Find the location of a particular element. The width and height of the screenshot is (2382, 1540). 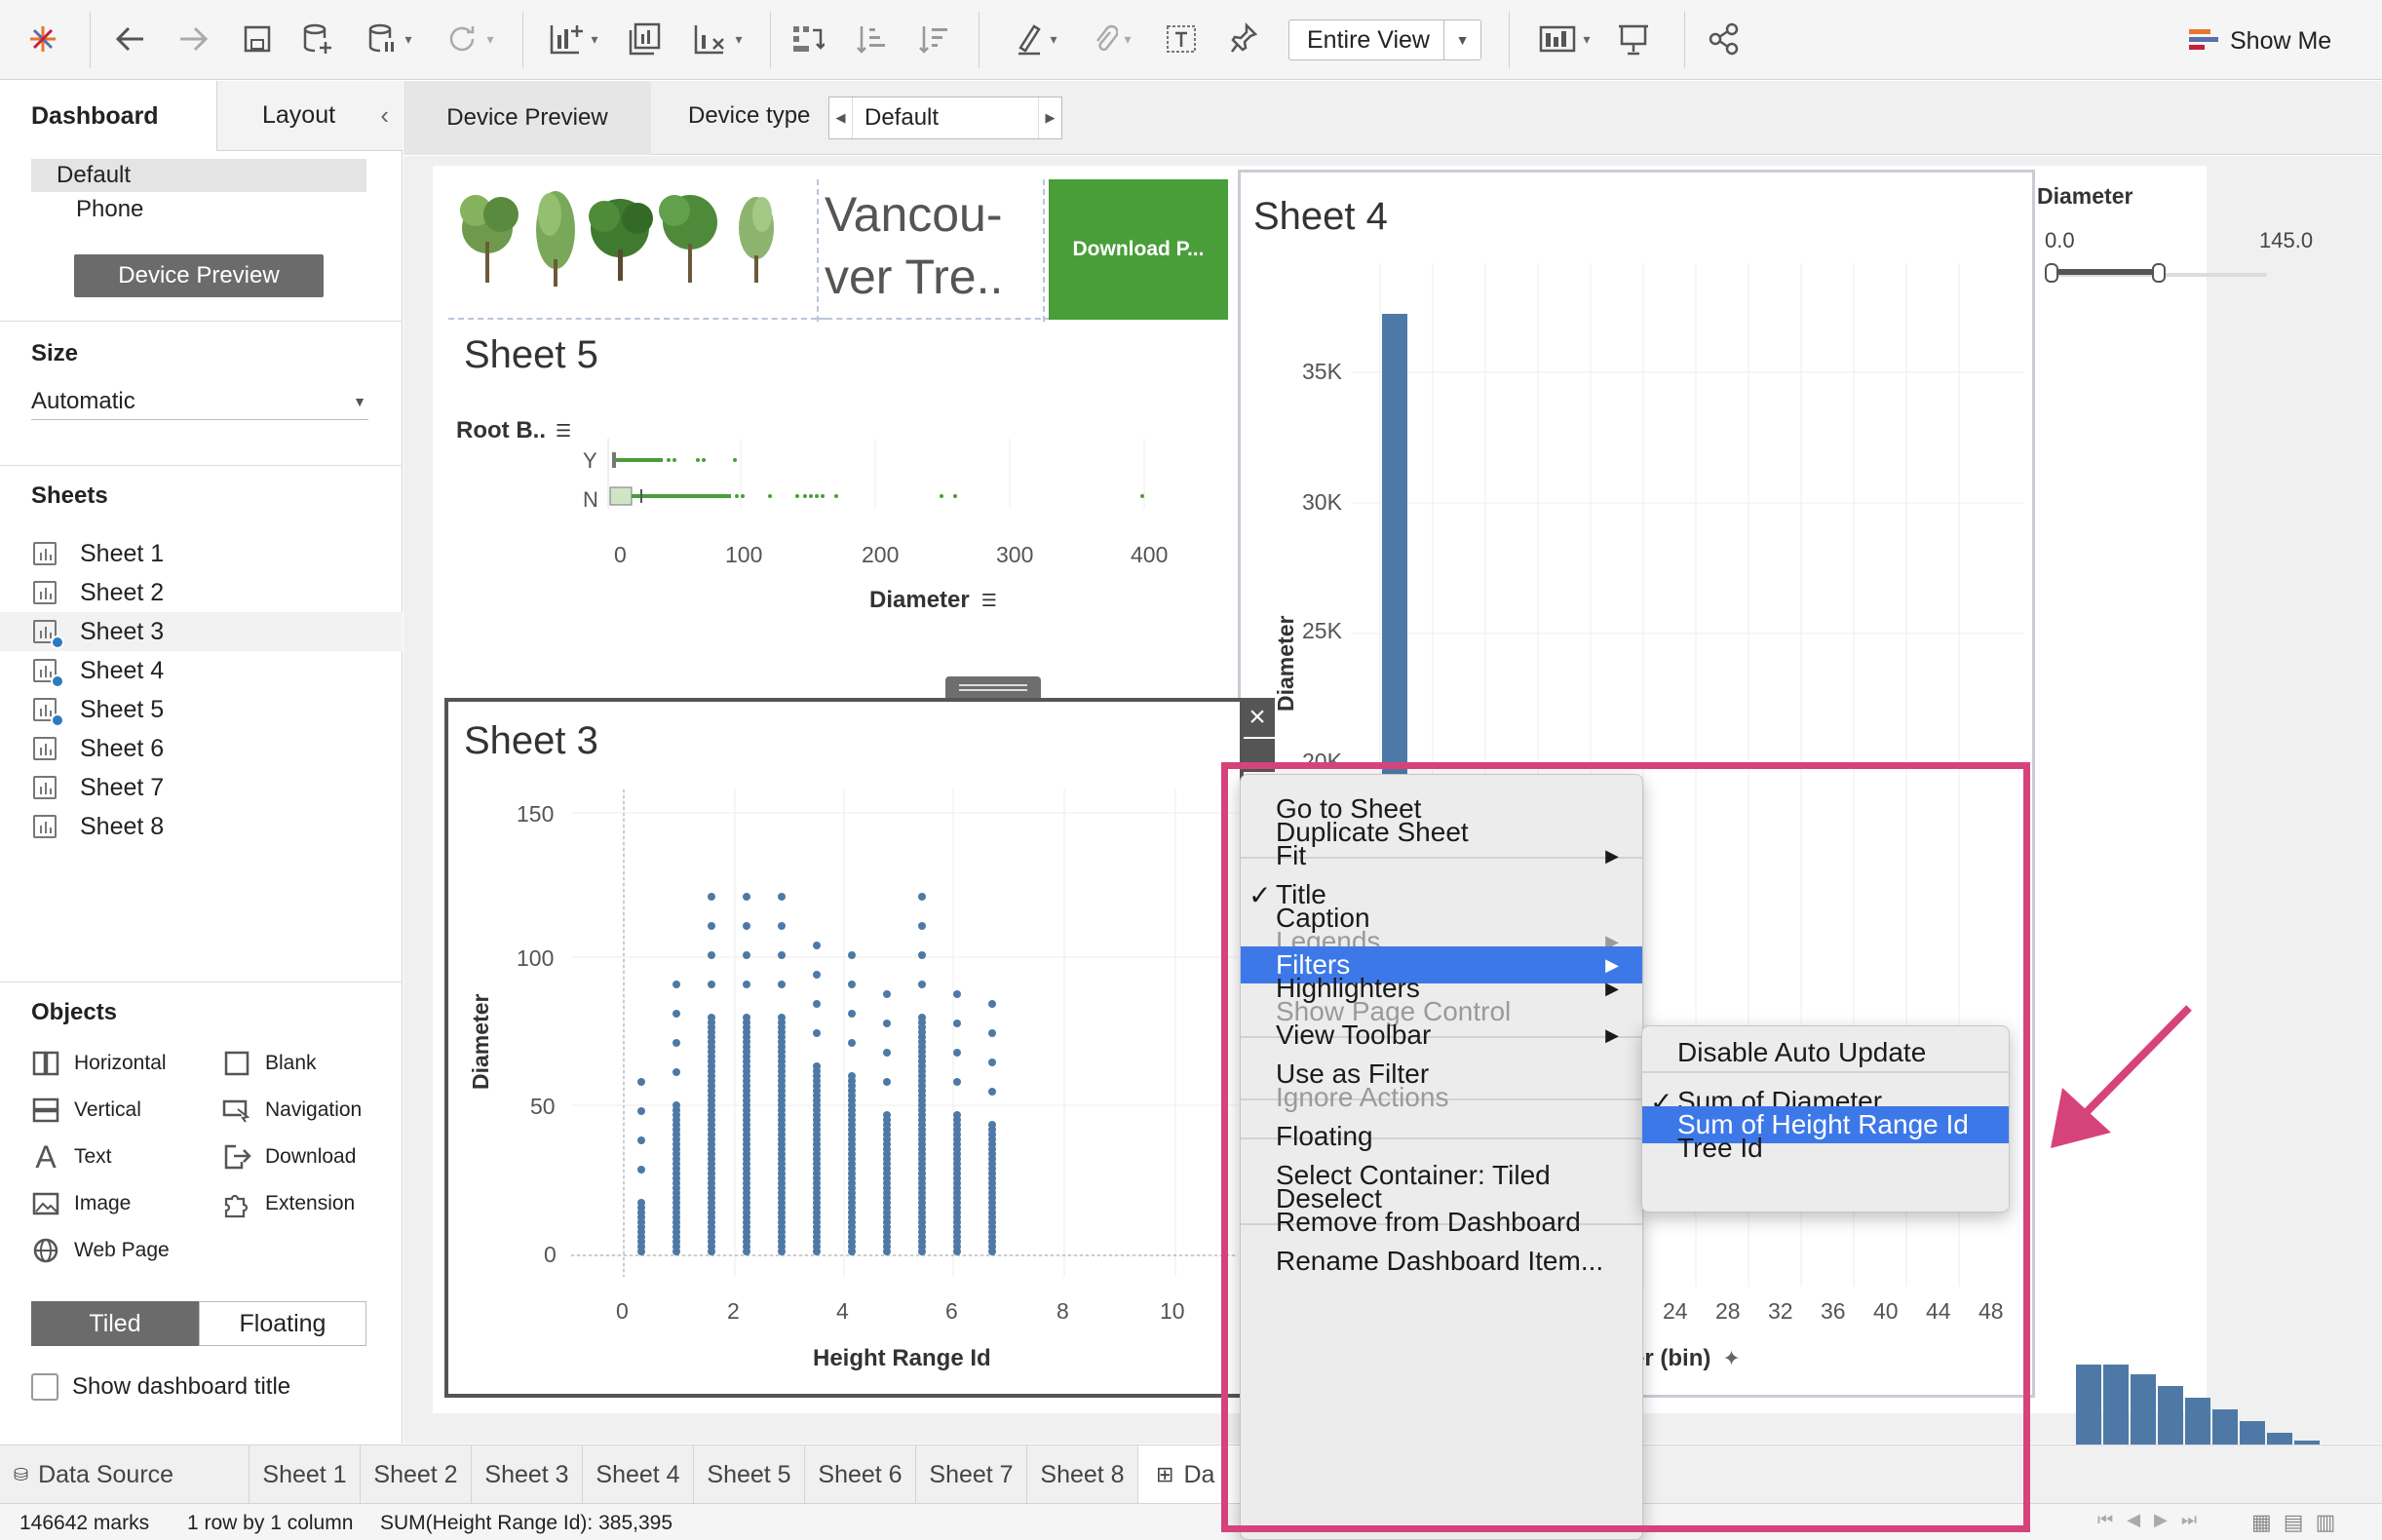

share-icon is located at coordinates (1724, 39).